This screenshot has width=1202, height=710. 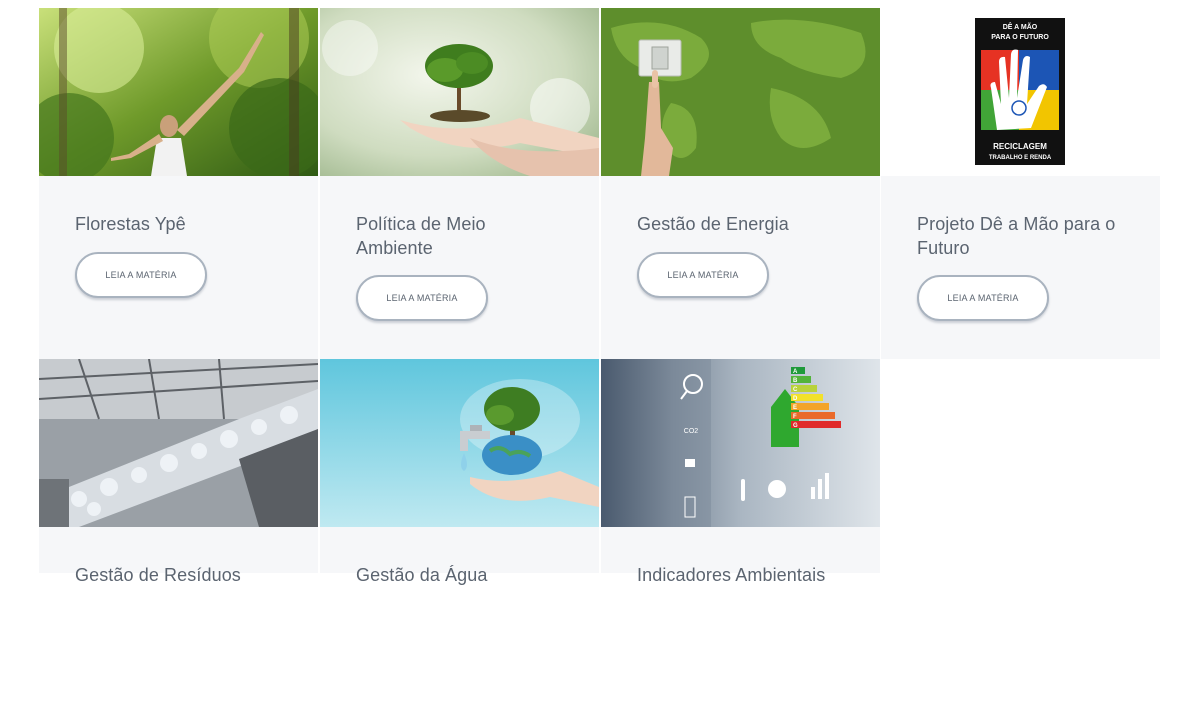 What do you see at coordinates (740, 183) in the screenshot?
I see `article-card-energia: Gestão de Energia Leia a matéria` at bounding box center [740, 183].